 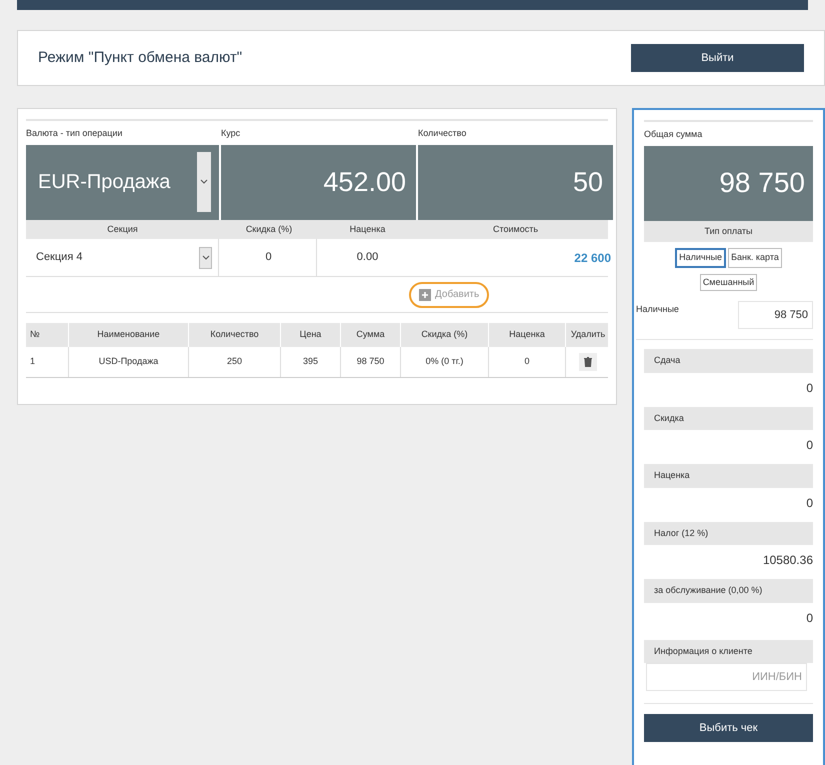 What do you see at coordinates (122, 257) in the screenshot?
I see `section-select: Секция 4` at bounding box center [122, 257].